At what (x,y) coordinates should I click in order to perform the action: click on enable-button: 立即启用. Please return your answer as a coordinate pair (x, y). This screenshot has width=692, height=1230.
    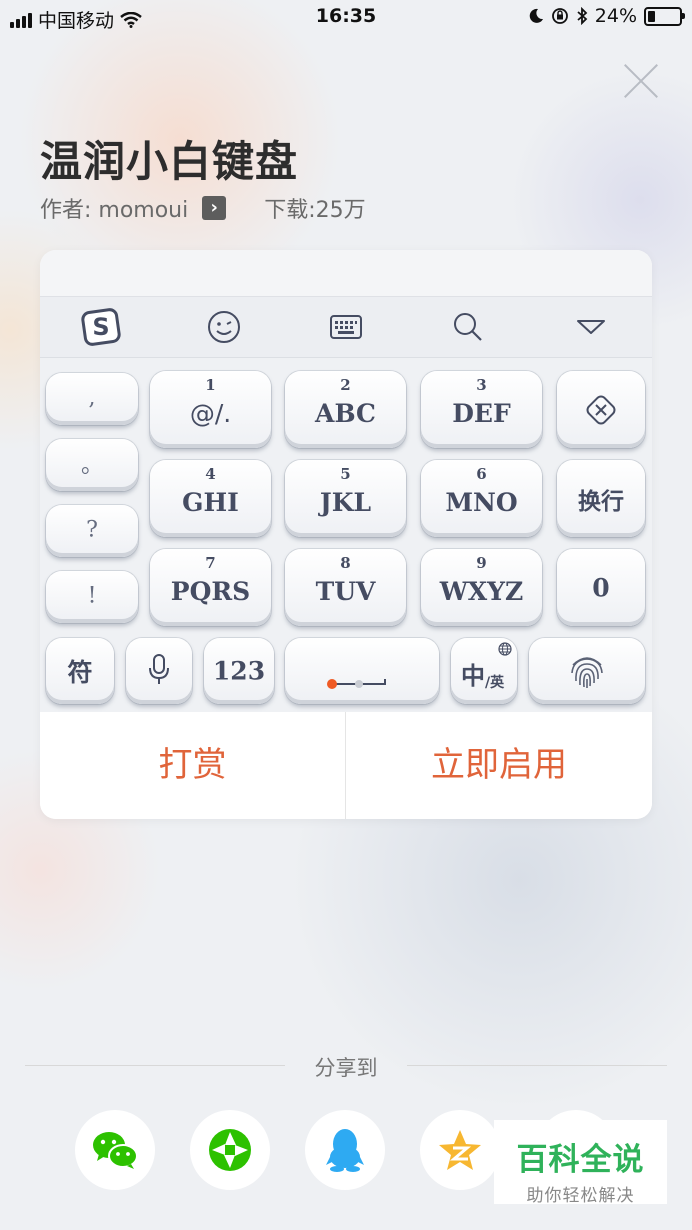
    Looking at the image, I should click on (499, 765).